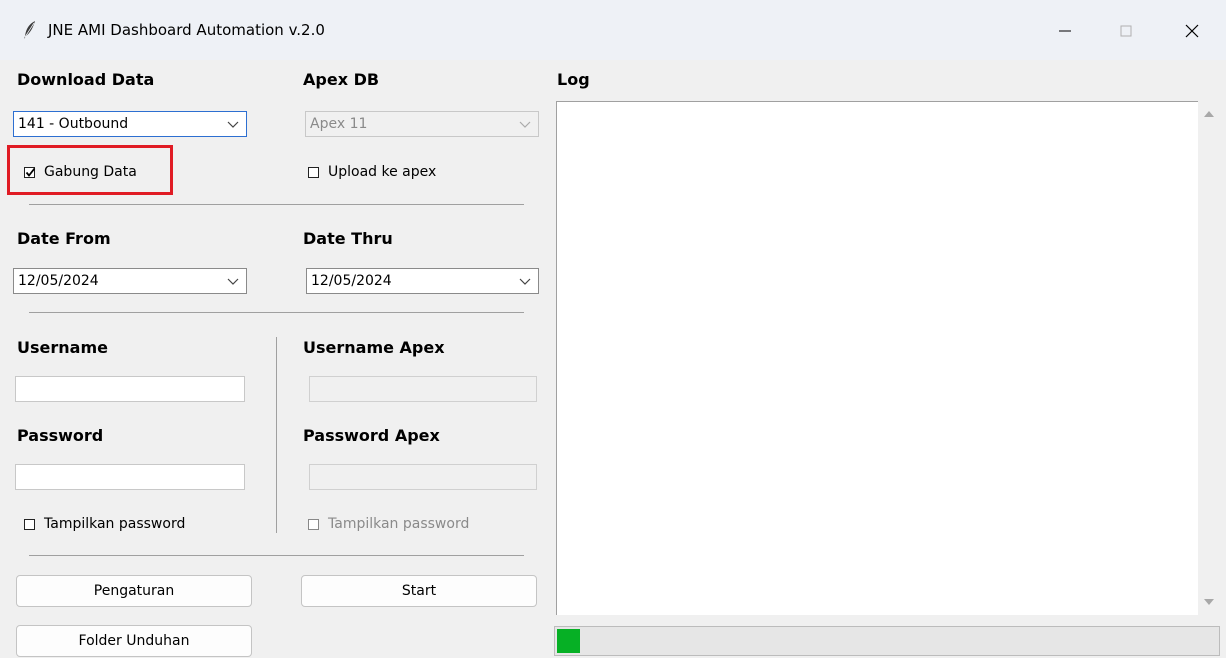 This screenshot has height=658, width=1226. What do you see at coordinates (422, 124) in the screenshot?
I see `apex-db-select: Apex 11` at bounding box center [422, 124].